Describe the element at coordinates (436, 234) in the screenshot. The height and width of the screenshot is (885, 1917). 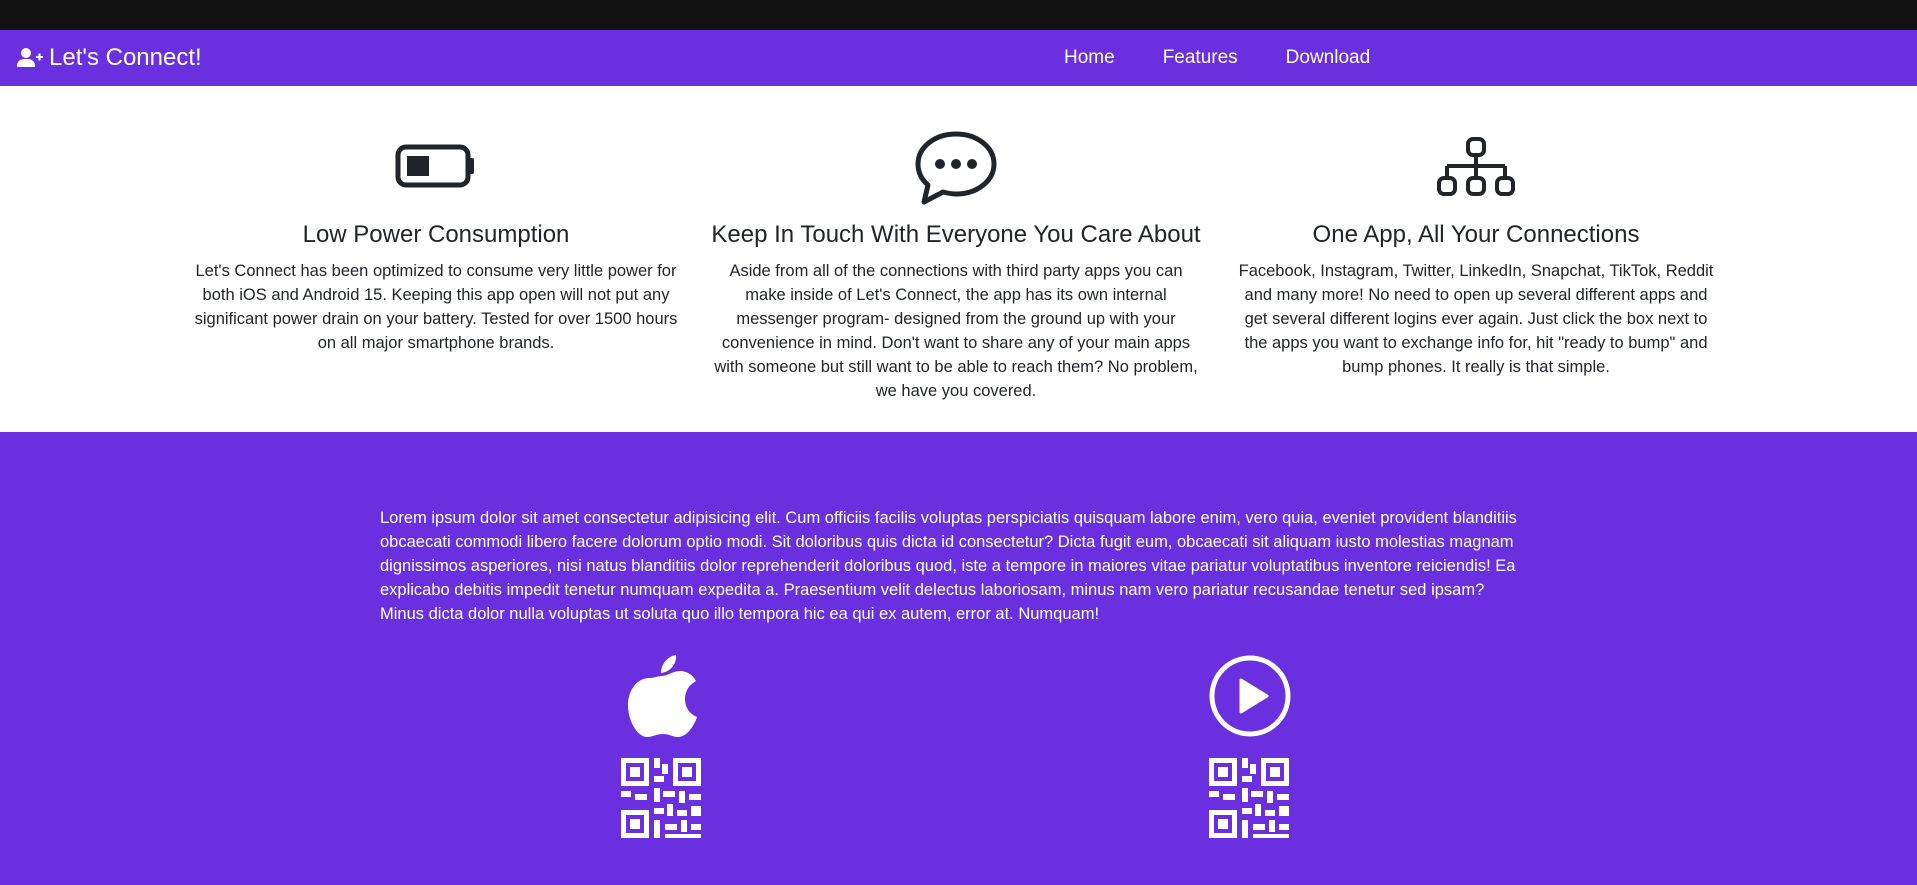
I see `feature-title: Low Power Consumption` at that location.